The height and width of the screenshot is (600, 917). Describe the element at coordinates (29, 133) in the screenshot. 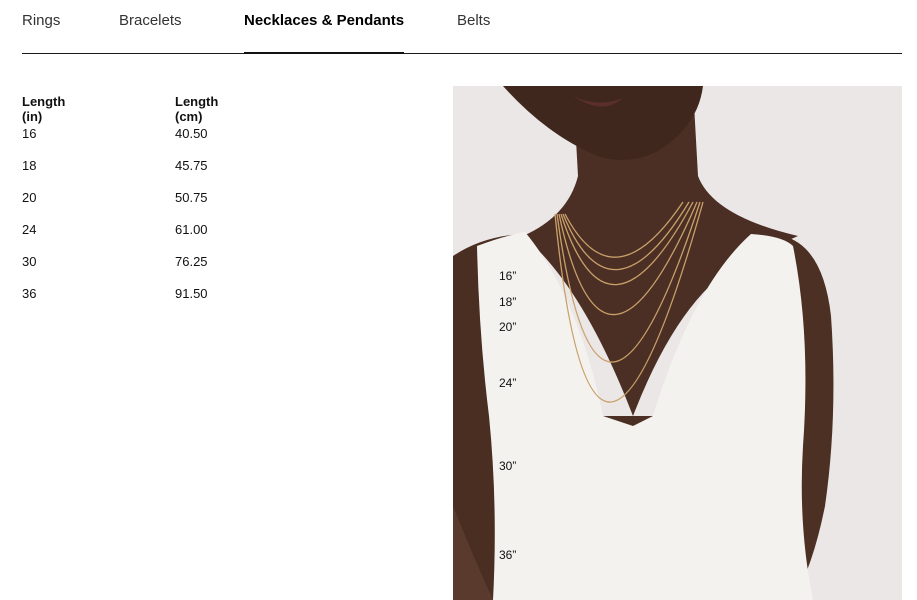

I see `length-in-cell: 16` at that location.